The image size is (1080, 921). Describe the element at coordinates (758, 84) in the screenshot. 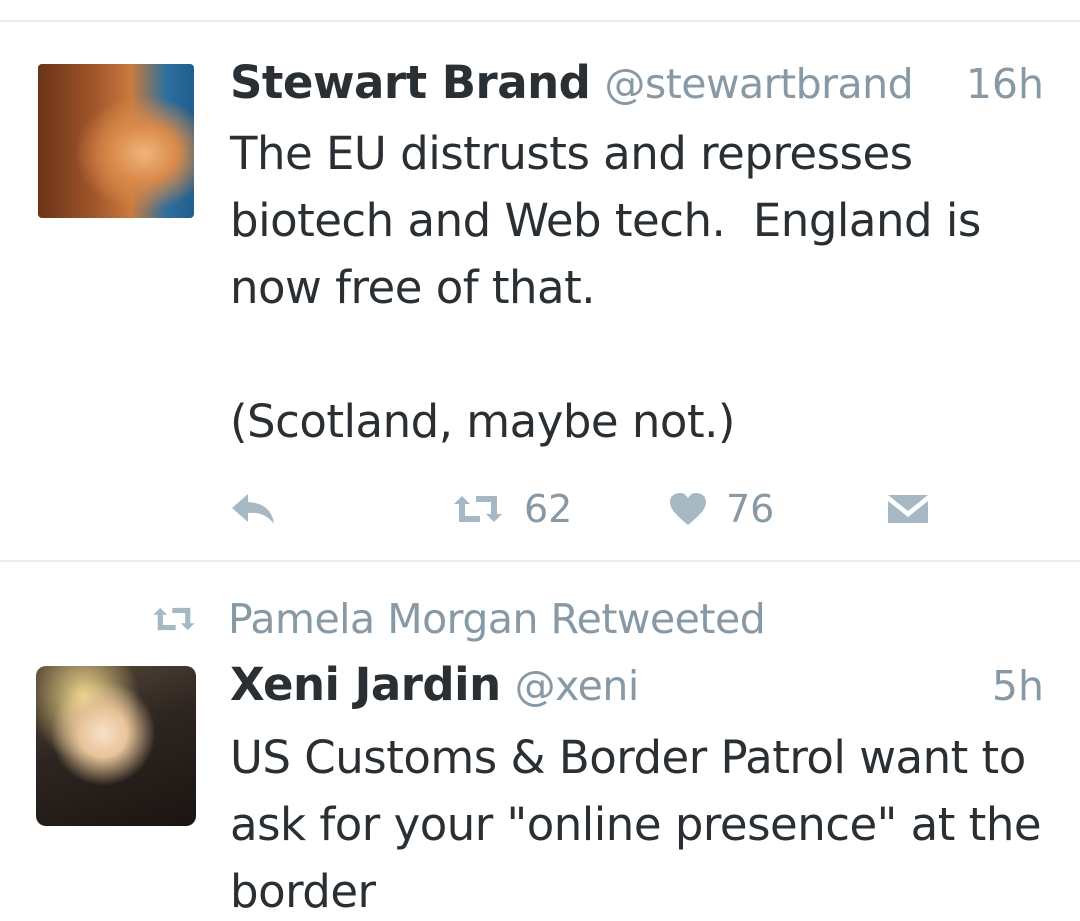

I see `author-handle: @stewartbrand` at that location.